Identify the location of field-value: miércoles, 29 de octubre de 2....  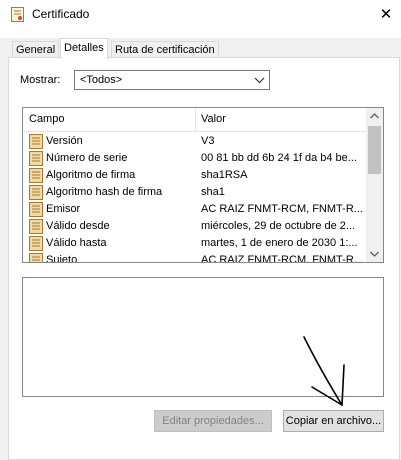
(278, 226).